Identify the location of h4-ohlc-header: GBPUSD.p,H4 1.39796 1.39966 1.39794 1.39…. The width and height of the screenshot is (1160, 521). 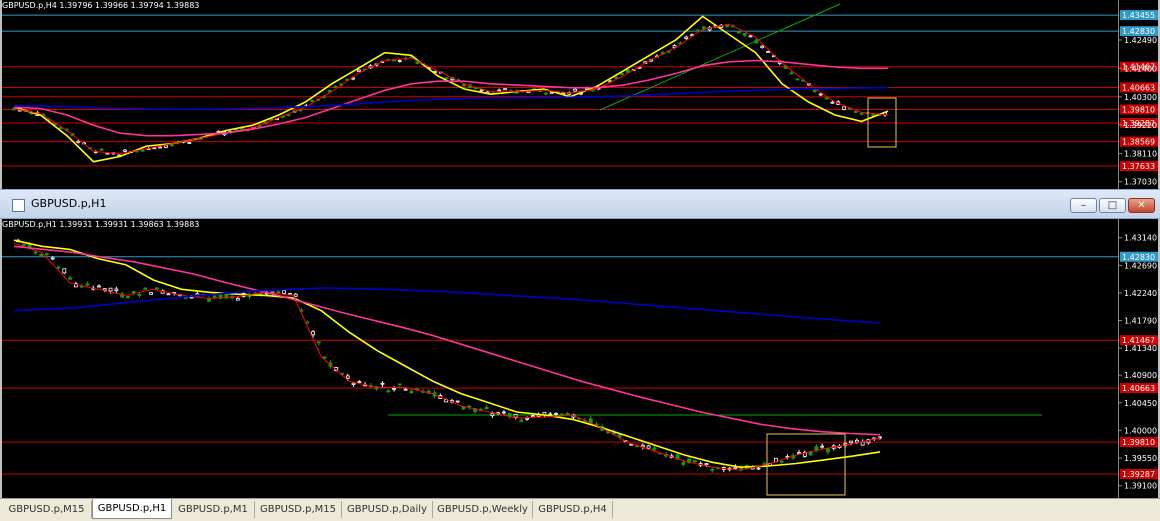
(101, 5).